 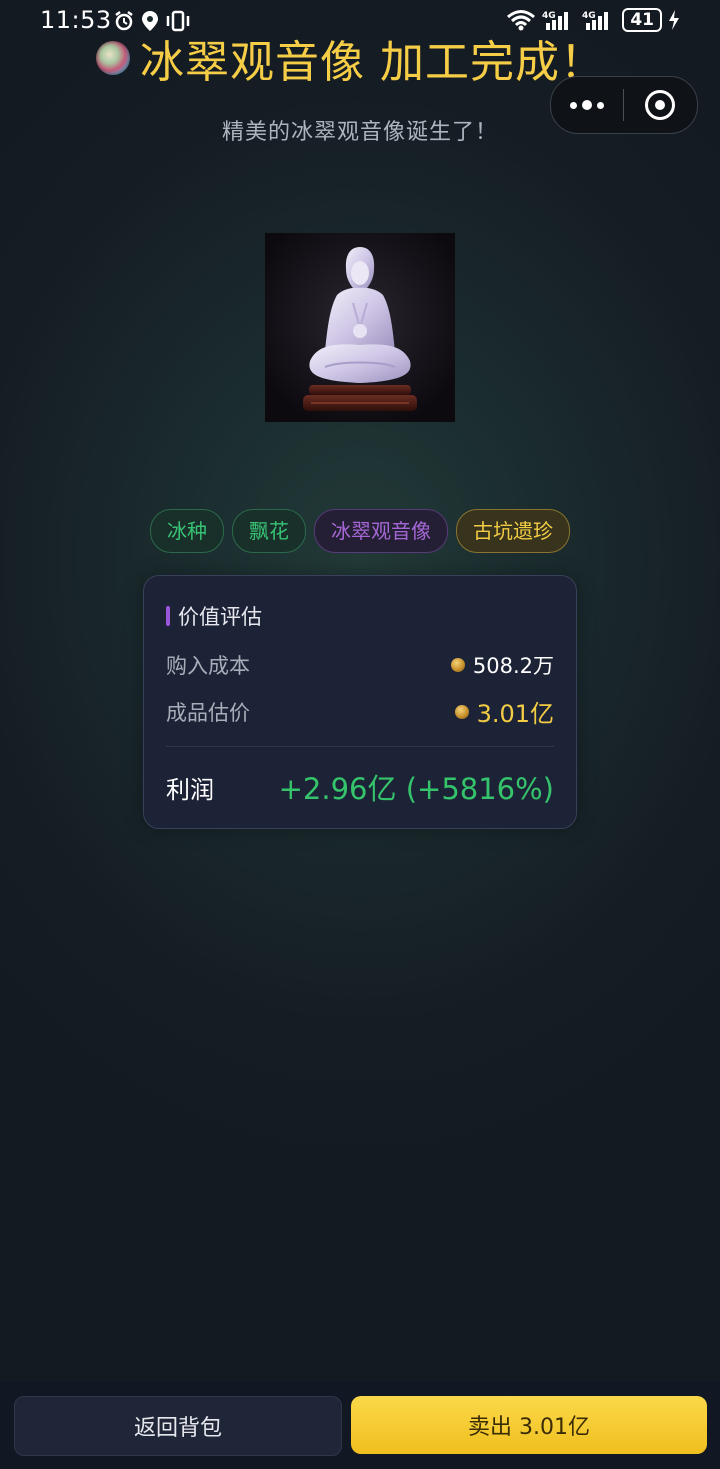 I want to click on attribute-tags: 冰种 飘花 冰翠观音像 古坑遗珍, so click(x=360, y=531).